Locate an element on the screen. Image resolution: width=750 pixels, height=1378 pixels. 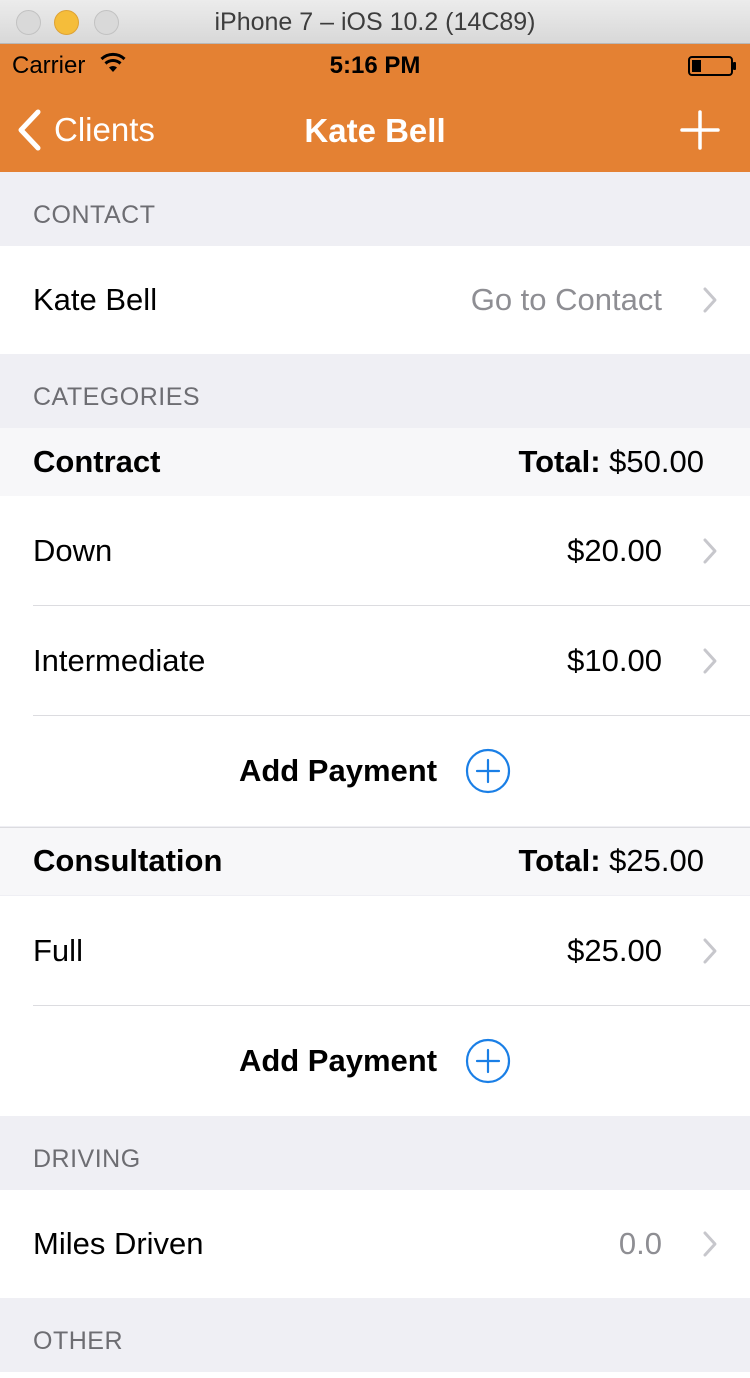
miles-driven-row: Miles Driven 0.0 is located at coordinates (375, 1244).